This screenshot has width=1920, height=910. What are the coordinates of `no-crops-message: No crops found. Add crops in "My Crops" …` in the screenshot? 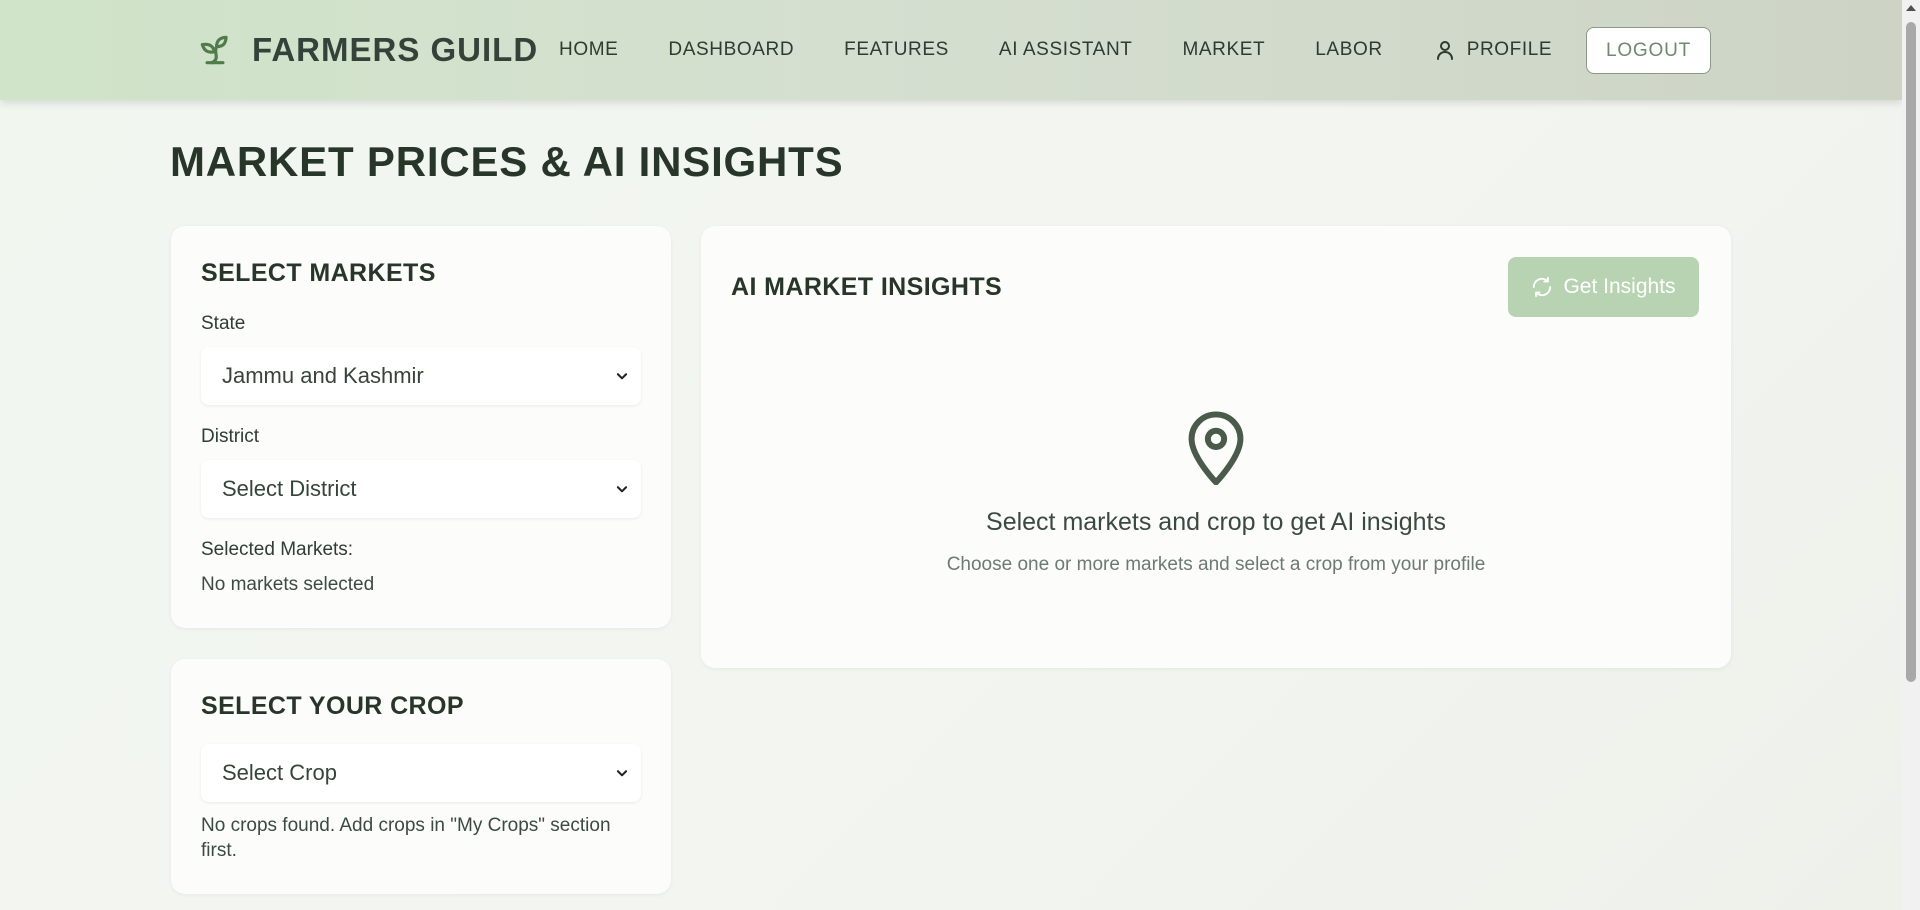 It's located at (406, 838).